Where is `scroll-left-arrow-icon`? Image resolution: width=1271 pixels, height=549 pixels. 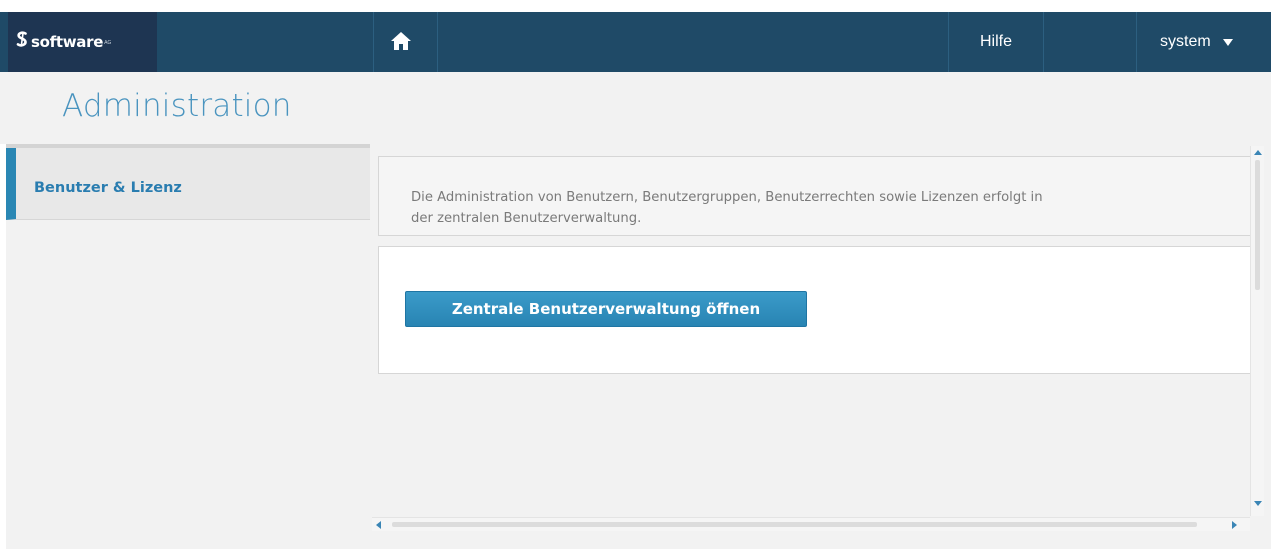
scroll-left-arrow-icon is located at coordinates (378, 525).